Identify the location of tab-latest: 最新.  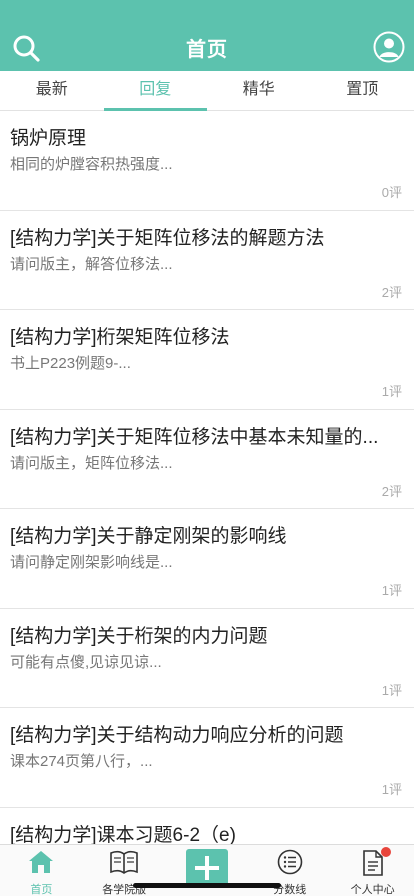
(52, 90).